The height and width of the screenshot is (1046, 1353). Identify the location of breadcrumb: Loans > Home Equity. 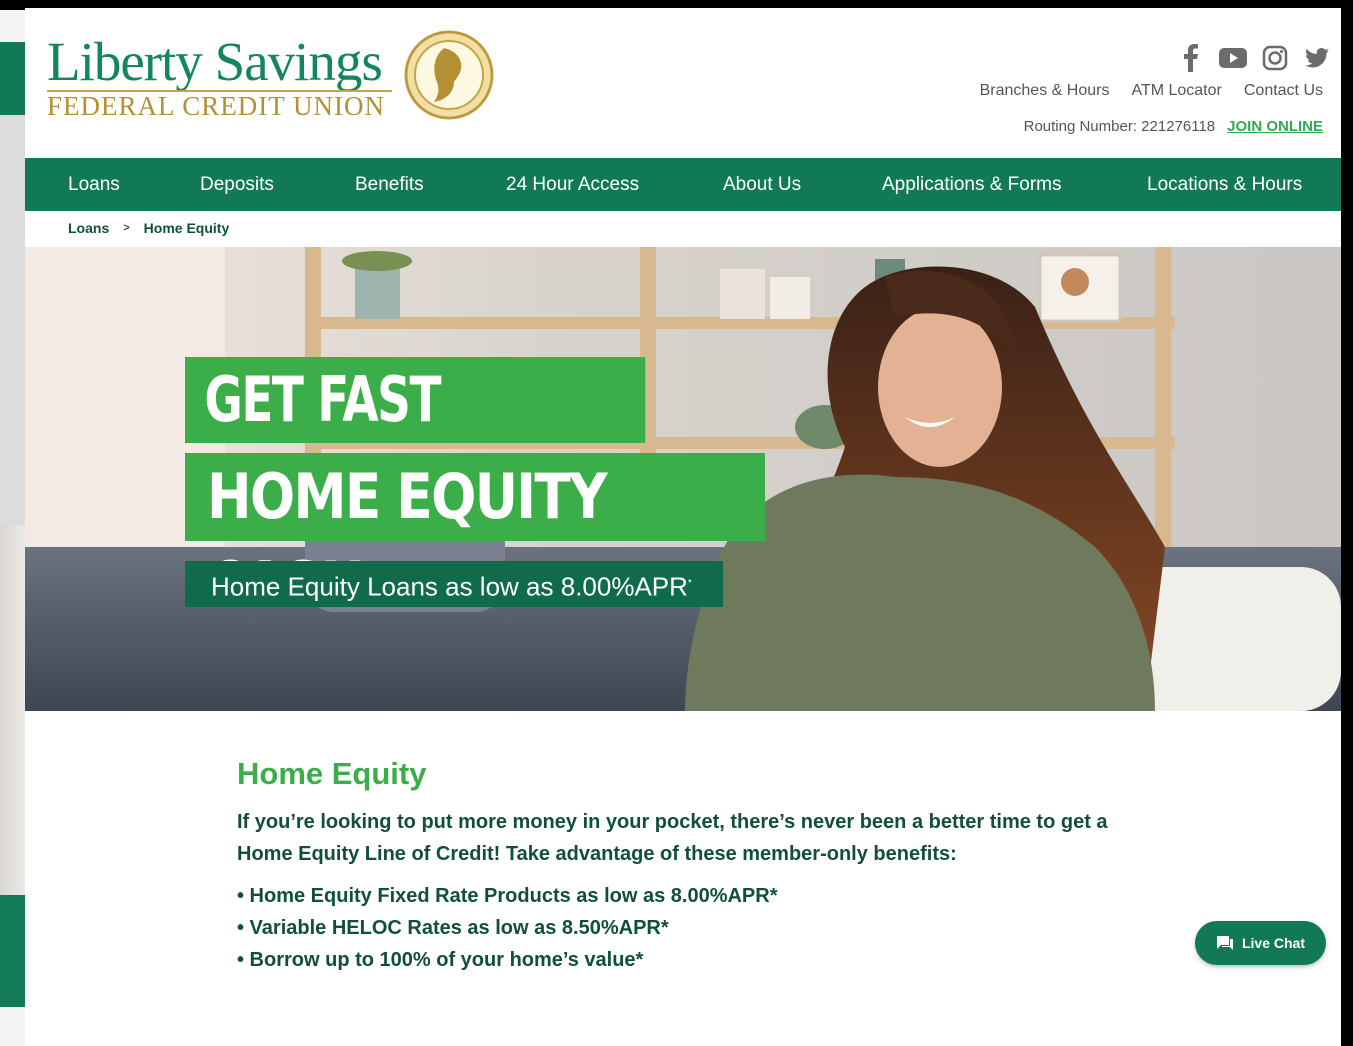
(148, 228).